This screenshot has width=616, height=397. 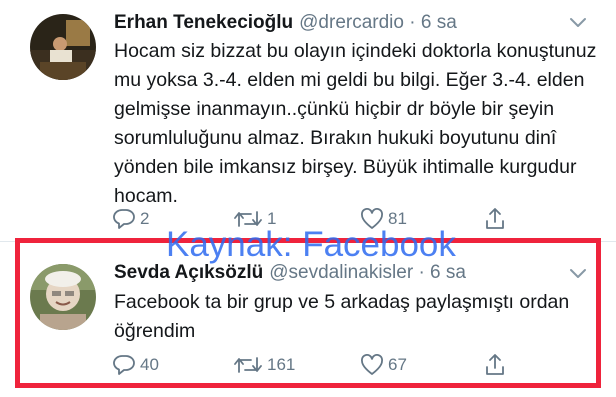 I want to click on avatar, so click(x=63, y=47).